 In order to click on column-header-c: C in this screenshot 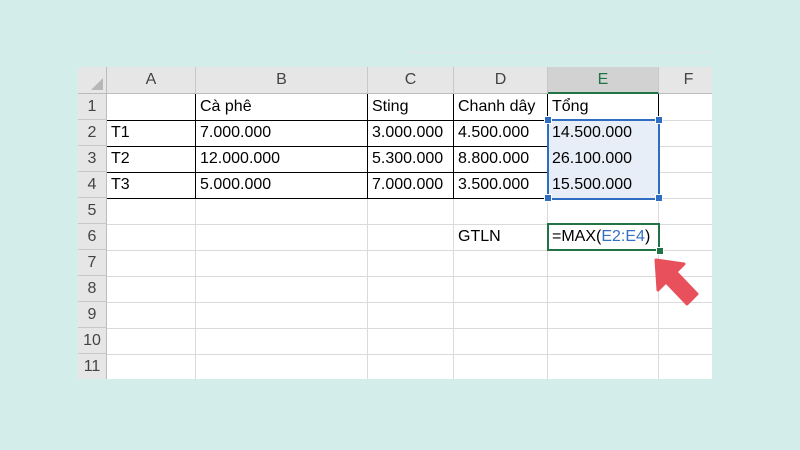, I will do `click(411, 80)`.